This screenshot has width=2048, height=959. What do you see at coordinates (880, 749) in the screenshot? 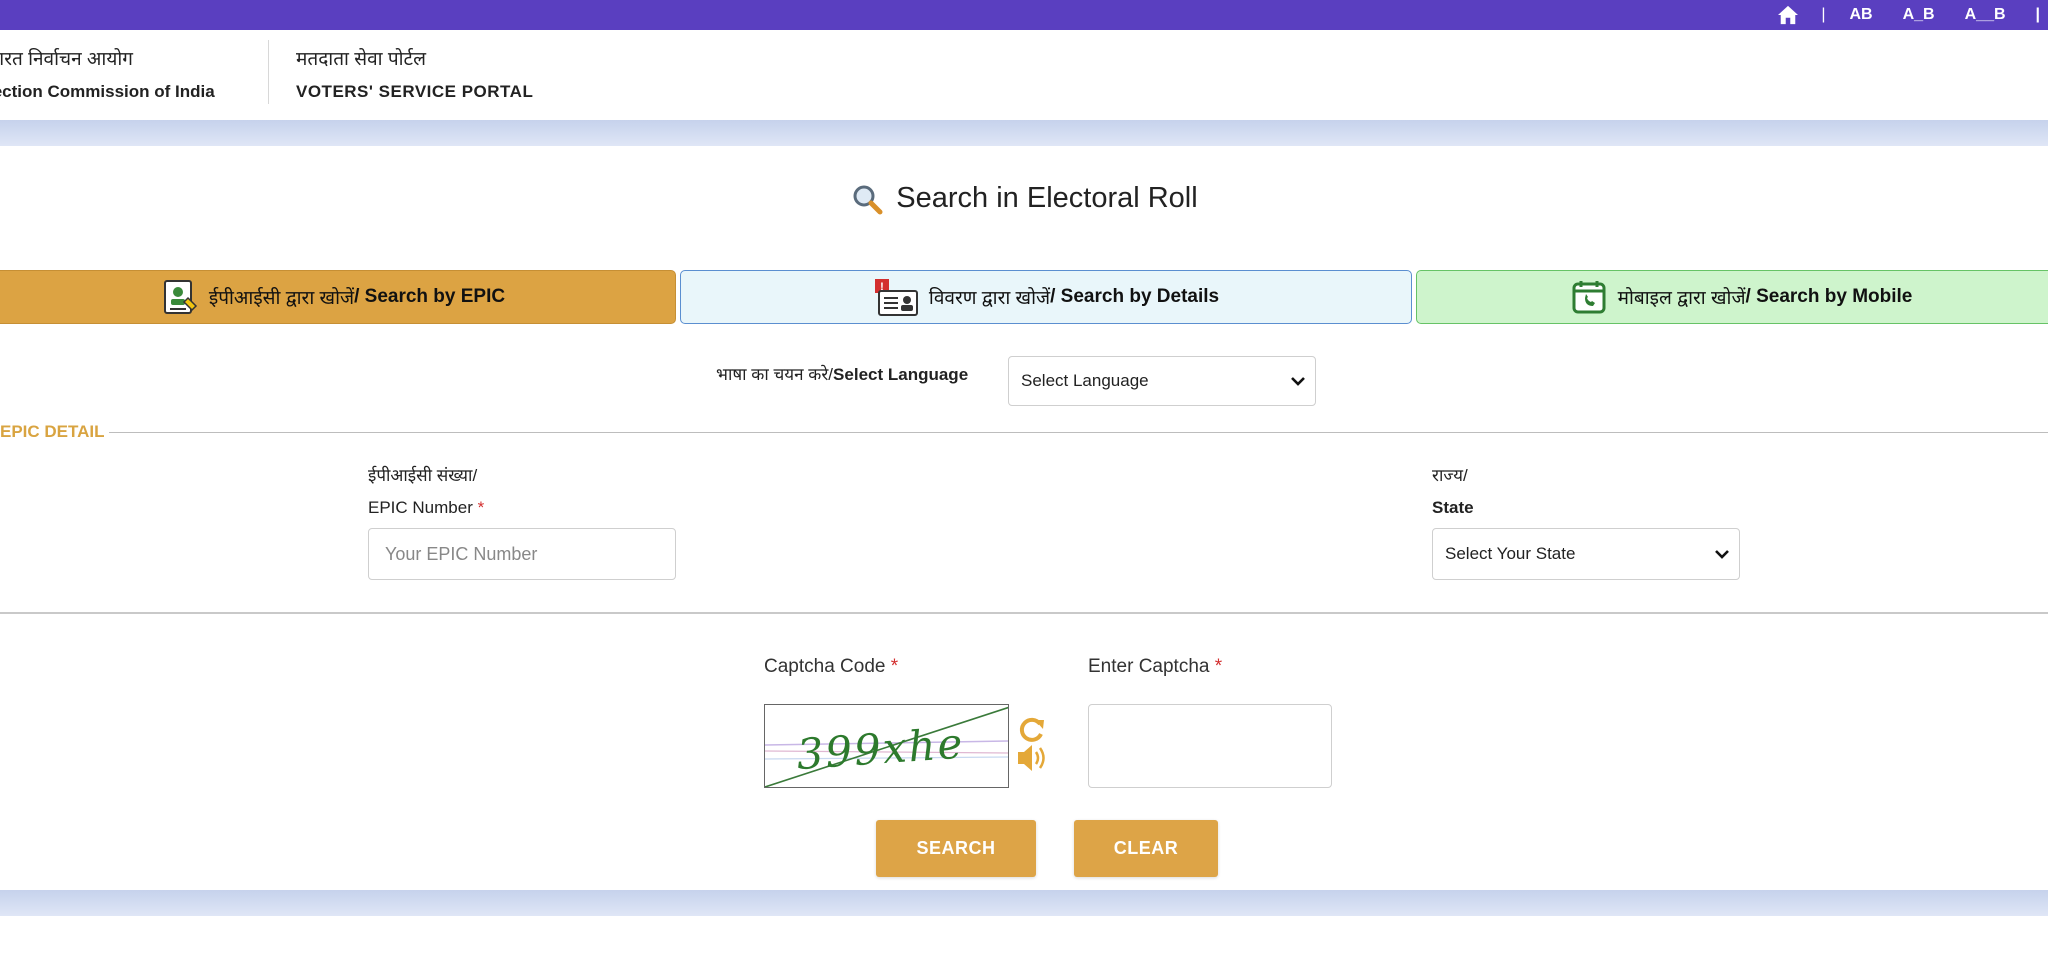
I see `captcha-text: 399xhe` at bounding box center [880, 749].